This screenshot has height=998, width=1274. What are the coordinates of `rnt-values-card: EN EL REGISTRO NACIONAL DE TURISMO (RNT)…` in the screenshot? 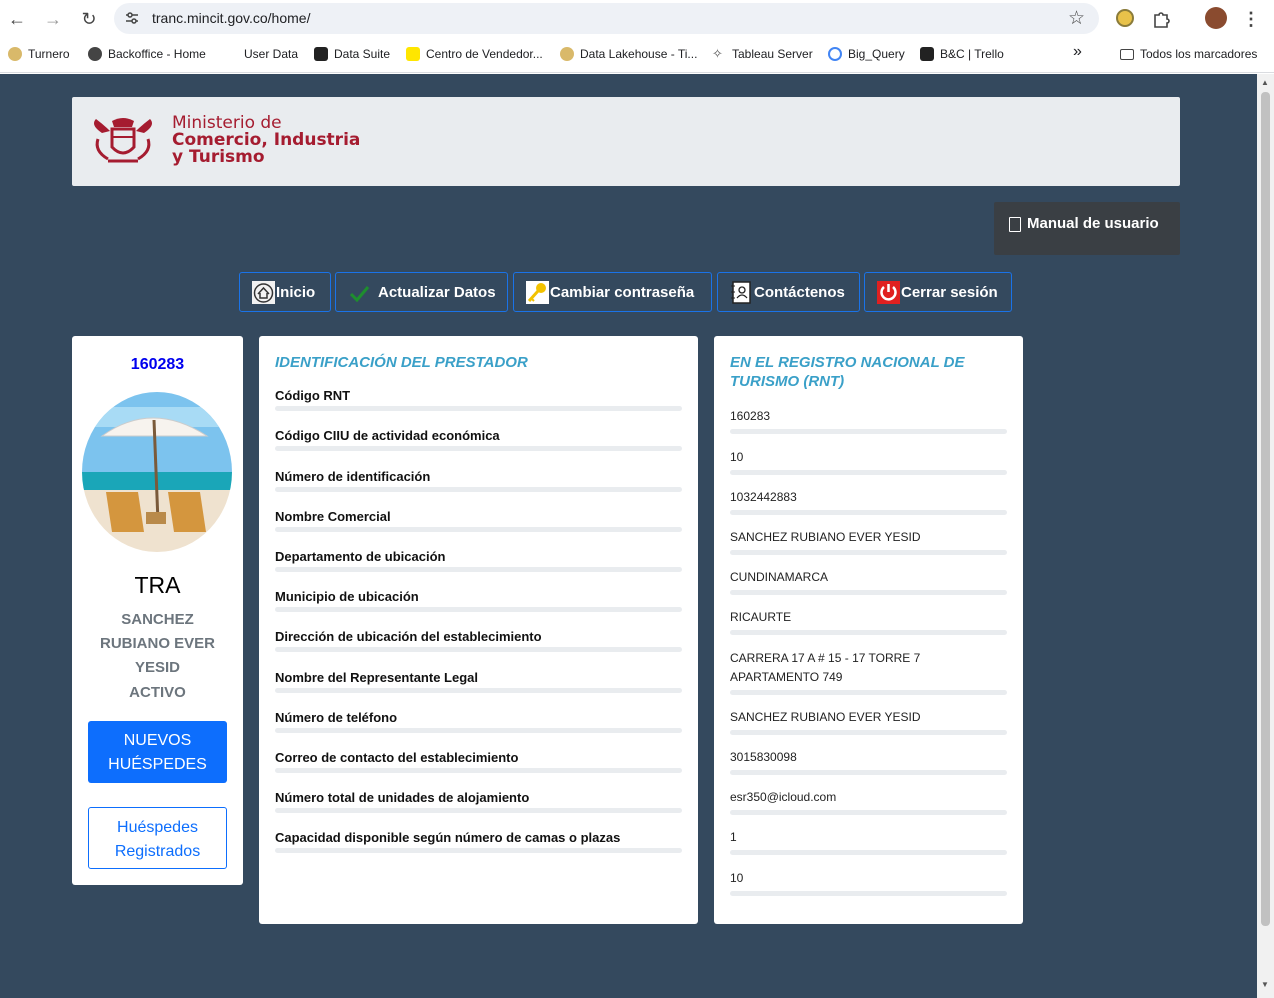 It's located at (868, 630).